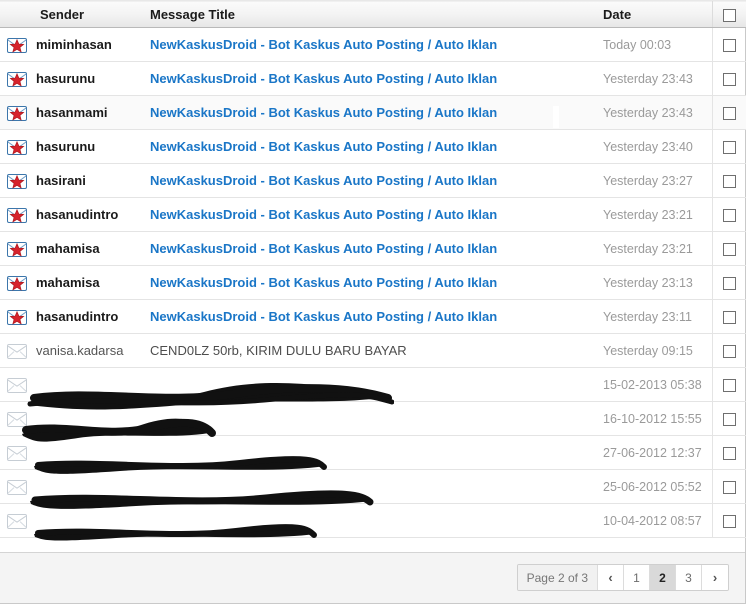 This screenshot has height=604, width=746. What do you see at coordinates (689, 577) in the screenshot?
I see `pagination-page-3: 3` at bounding box center [689, 577].